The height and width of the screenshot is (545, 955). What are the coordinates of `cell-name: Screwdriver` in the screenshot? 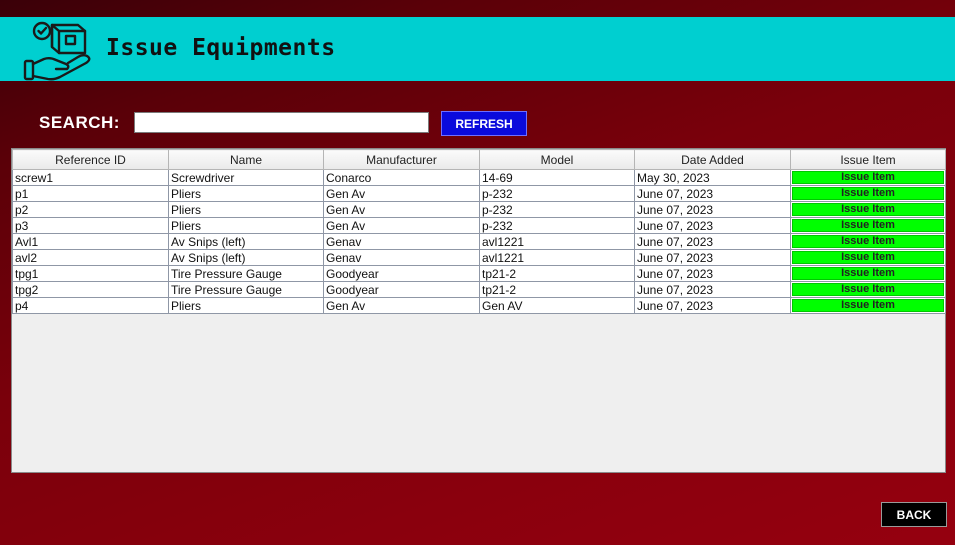 It's located at (246, 177).